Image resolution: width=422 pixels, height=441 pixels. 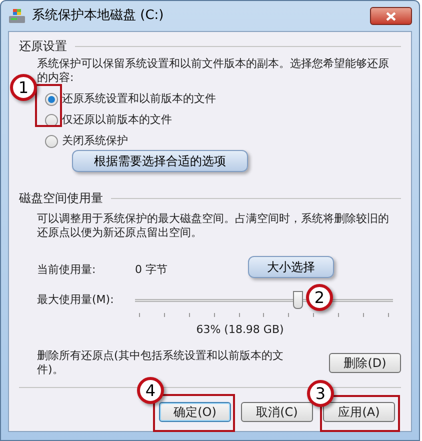 I want to click on field-label: 最大使用量(M):, so click(x=76, y=300).